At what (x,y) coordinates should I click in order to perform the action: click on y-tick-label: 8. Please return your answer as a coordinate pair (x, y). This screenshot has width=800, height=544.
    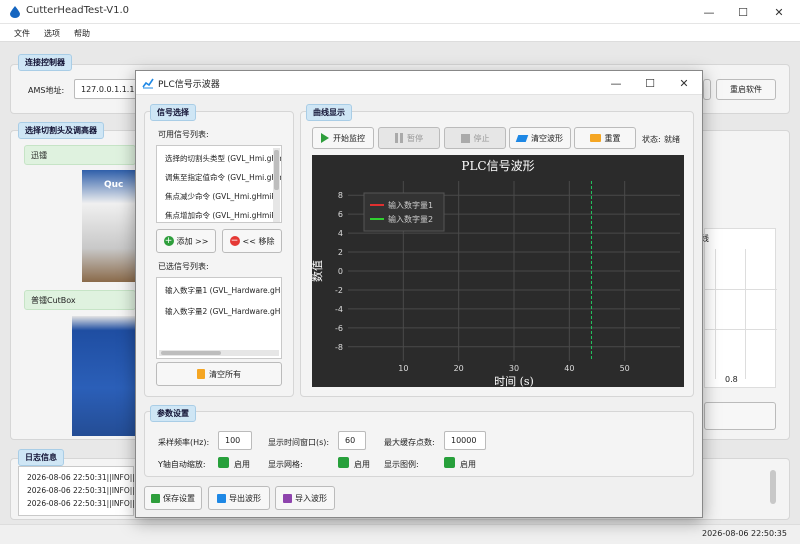
    Looking at the image, I should click on (340, 195).